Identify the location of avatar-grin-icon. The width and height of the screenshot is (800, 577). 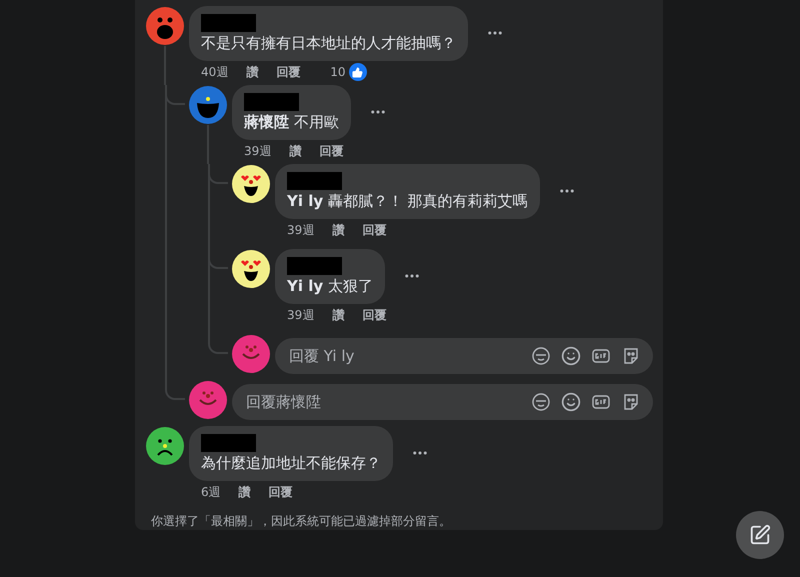
(208, 105).